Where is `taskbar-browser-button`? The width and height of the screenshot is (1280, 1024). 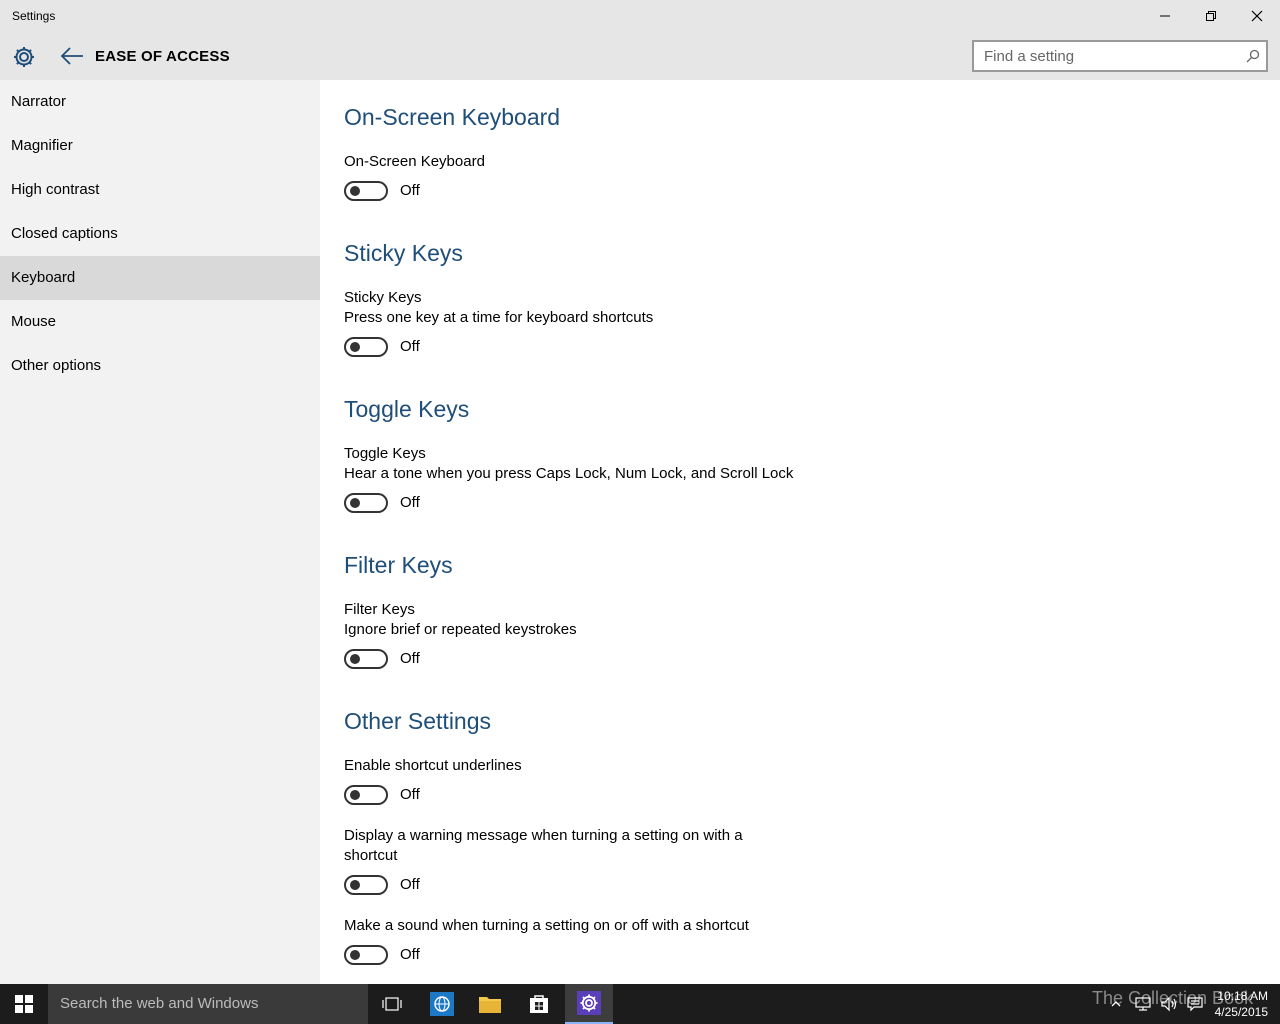 taskbar-browser-button is located at coordinates (442, 1004).